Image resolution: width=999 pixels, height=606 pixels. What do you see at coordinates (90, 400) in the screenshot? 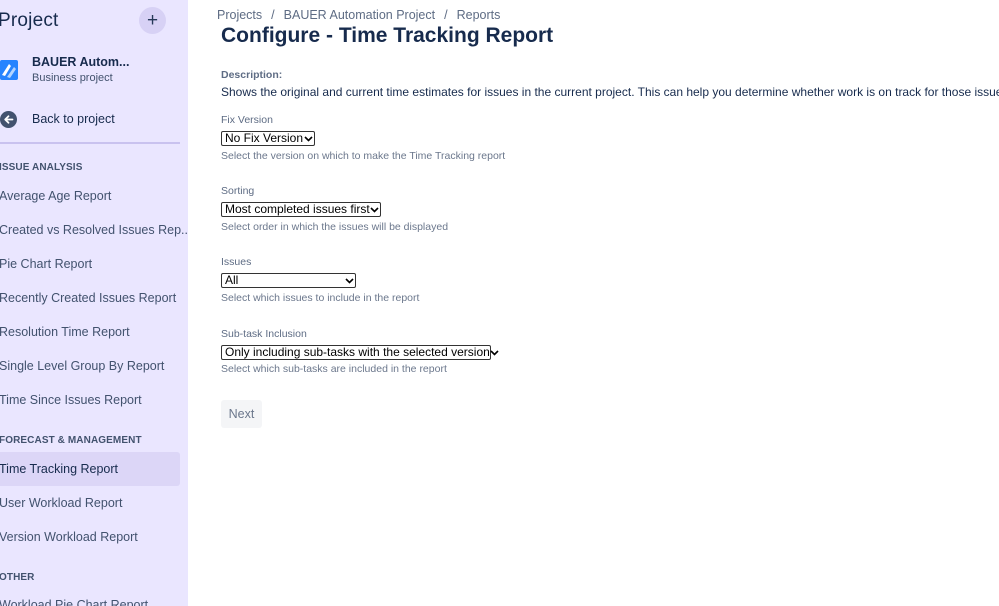
I see `sidebar-item-time-since-issues: Time Since Issues Report` at bounding box center [90, 400].